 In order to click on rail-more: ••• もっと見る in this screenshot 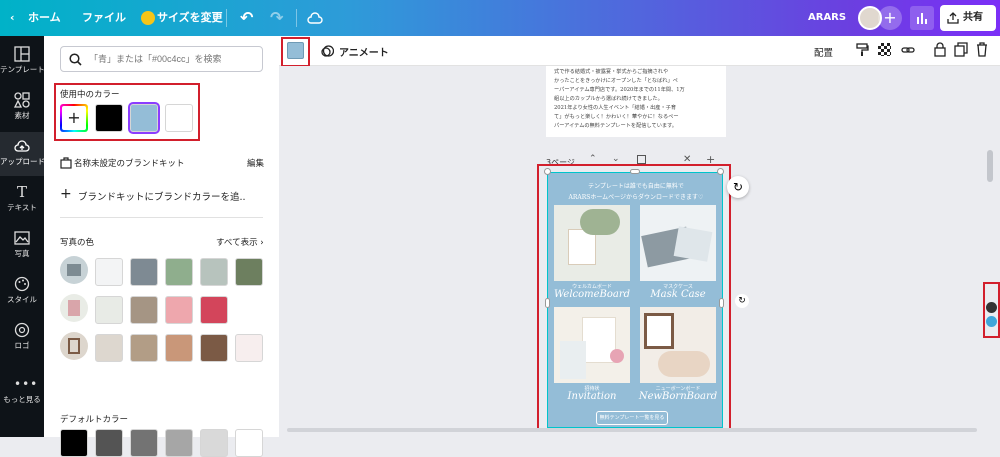, I will do `click(22, 392)`.